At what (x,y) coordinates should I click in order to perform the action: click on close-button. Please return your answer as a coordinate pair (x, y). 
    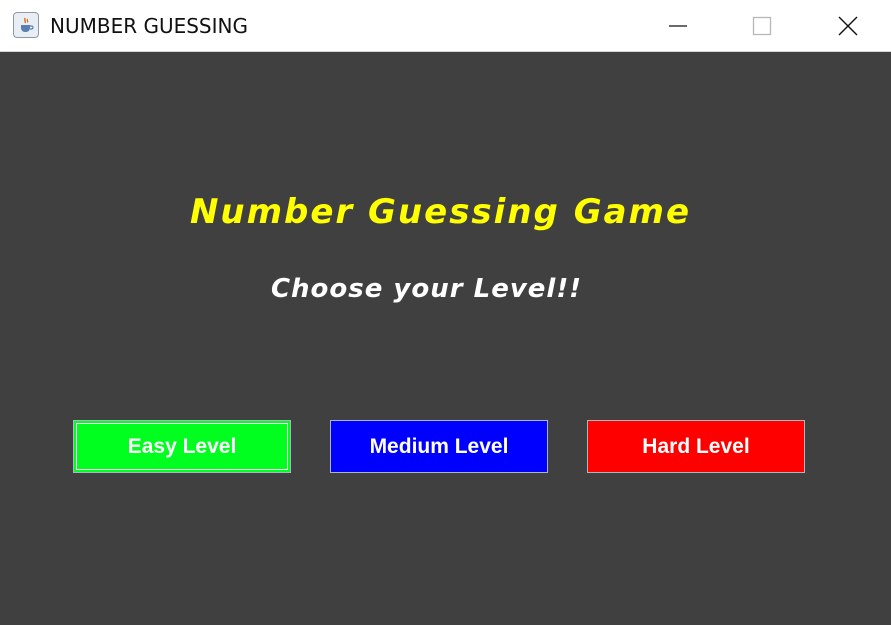
    Looking at the image, I should click on (848, 26).